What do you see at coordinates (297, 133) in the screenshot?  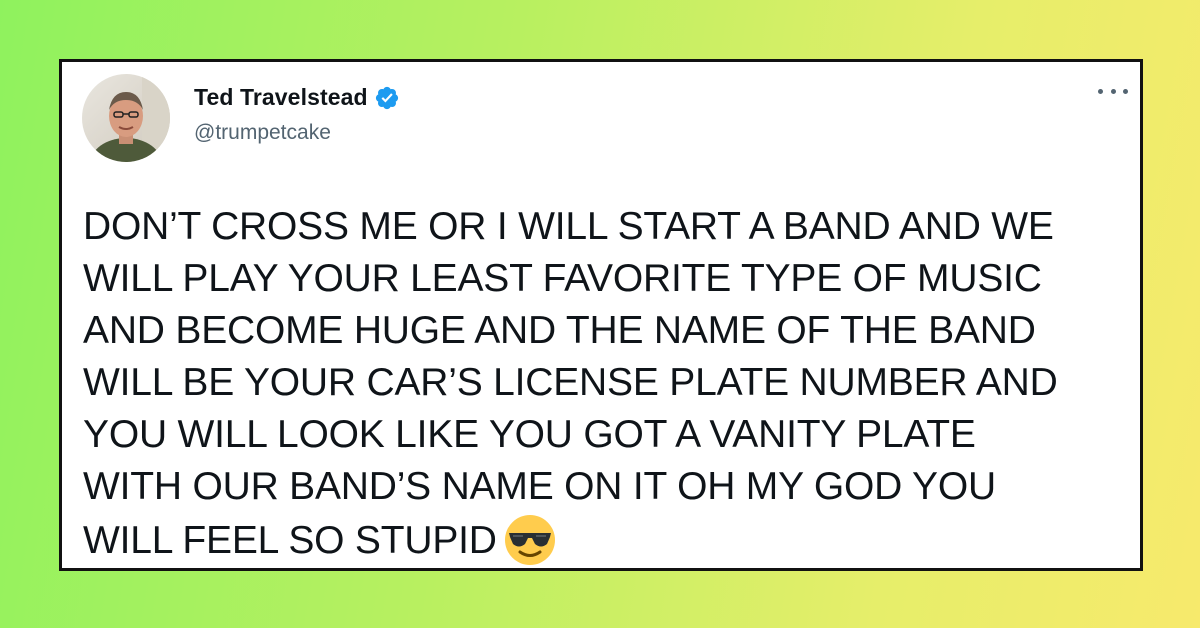 I see `author-handle: @trumpetcake` at bounding box center [297, 133].